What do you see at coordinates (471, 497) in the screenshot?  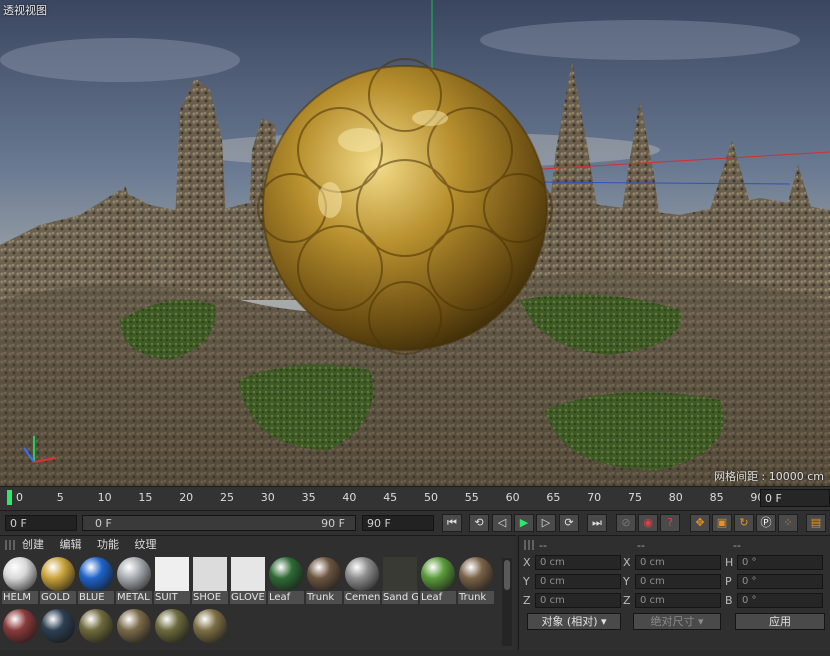 I see `timeline-tick-label: 55` at bounding box center [471, 497].